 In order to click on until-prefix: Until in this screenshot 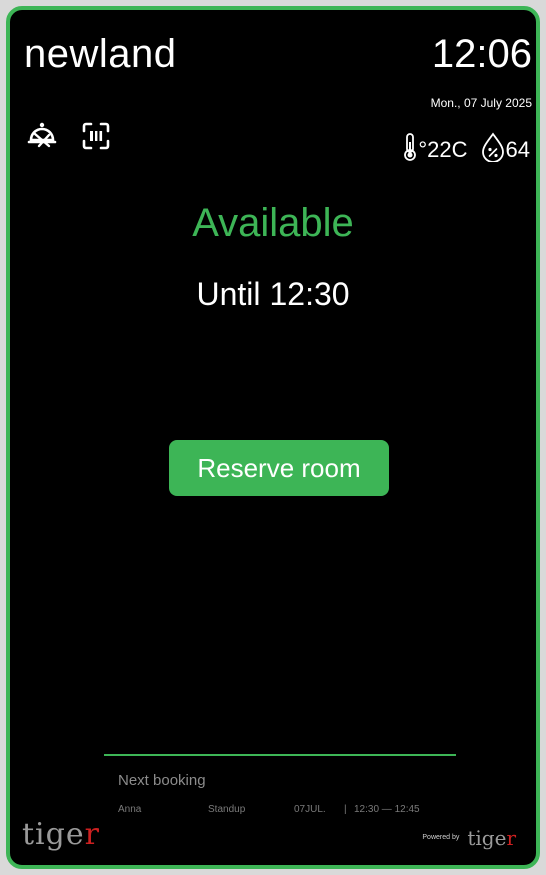, I will do `click(228, 294)`.